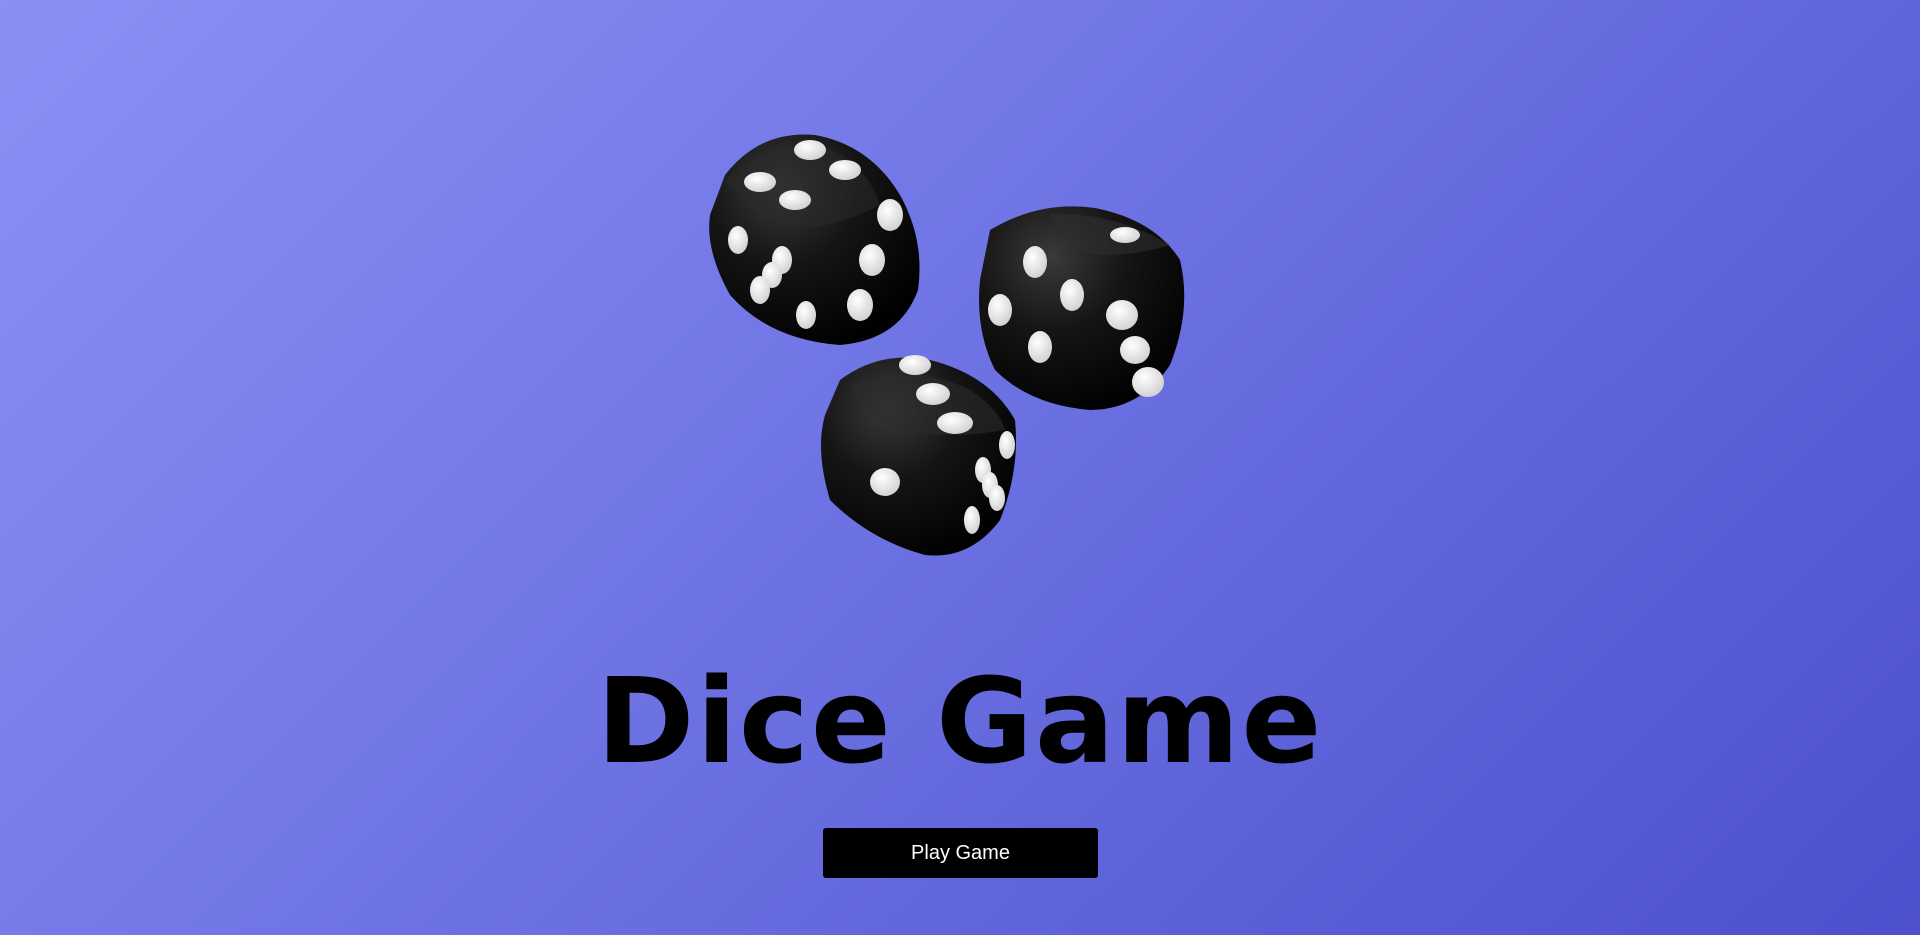 This screenshot has width=1920, height=935. What do you see at coordinates (1082, 308) in the screenshot?
I see `right-die` at bounding box center [1082, 308].